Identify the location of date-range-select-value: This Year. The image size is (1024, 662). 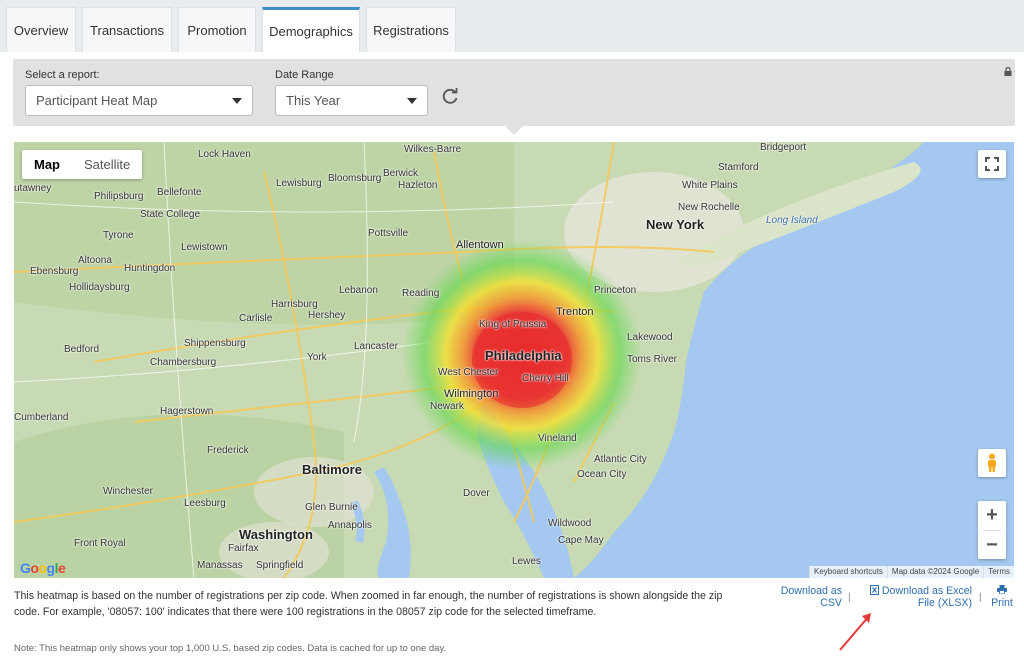
(313, 100).